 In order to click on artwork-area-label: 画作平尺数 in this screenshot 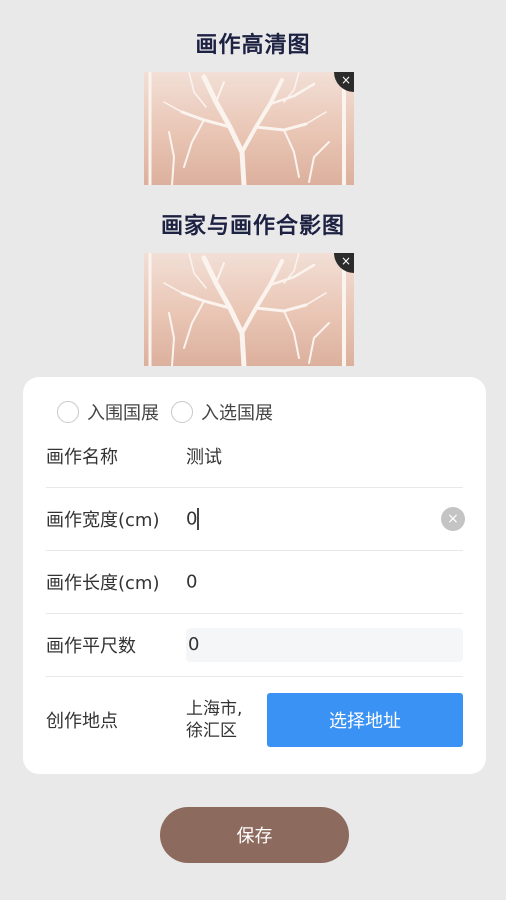, I will do `click(91, 646)`.